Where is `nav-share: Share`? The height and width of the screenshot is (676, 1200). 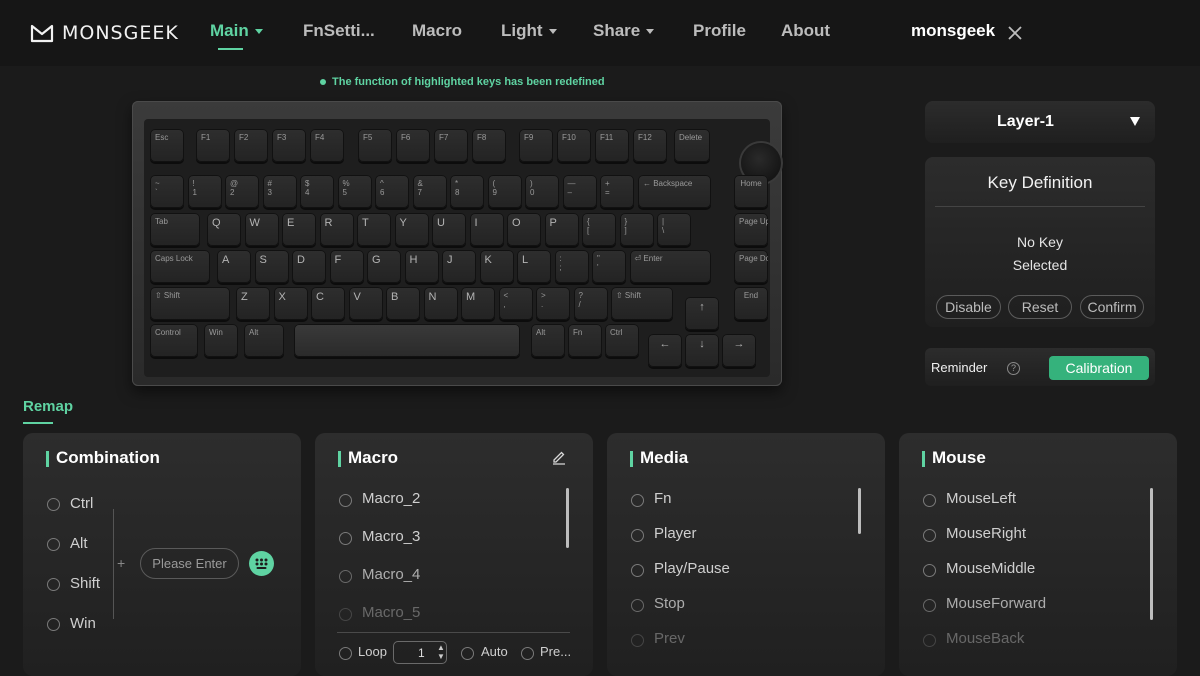 nav-share: Share is located at coordinates (624, 31).